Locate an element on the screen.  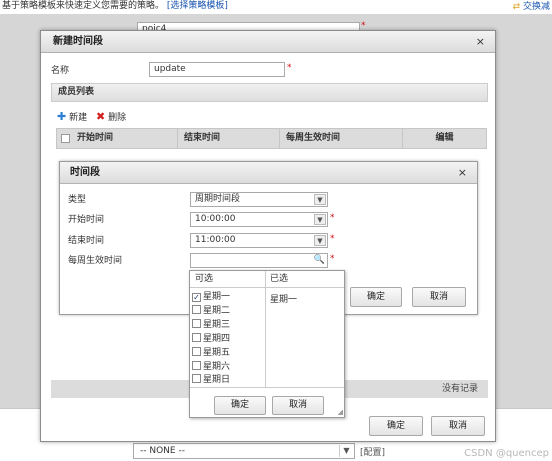
dialog-cancel-button: 取消 is located at coordinates (458, 426).